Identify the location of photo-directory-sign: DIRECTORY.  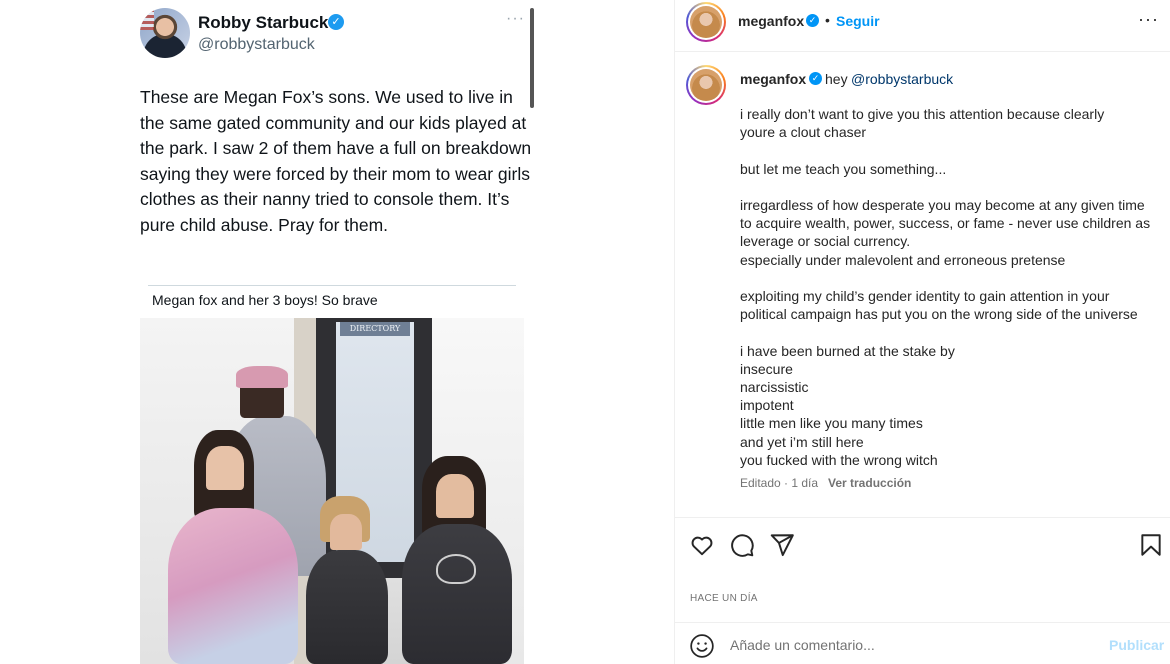
(375, 329).